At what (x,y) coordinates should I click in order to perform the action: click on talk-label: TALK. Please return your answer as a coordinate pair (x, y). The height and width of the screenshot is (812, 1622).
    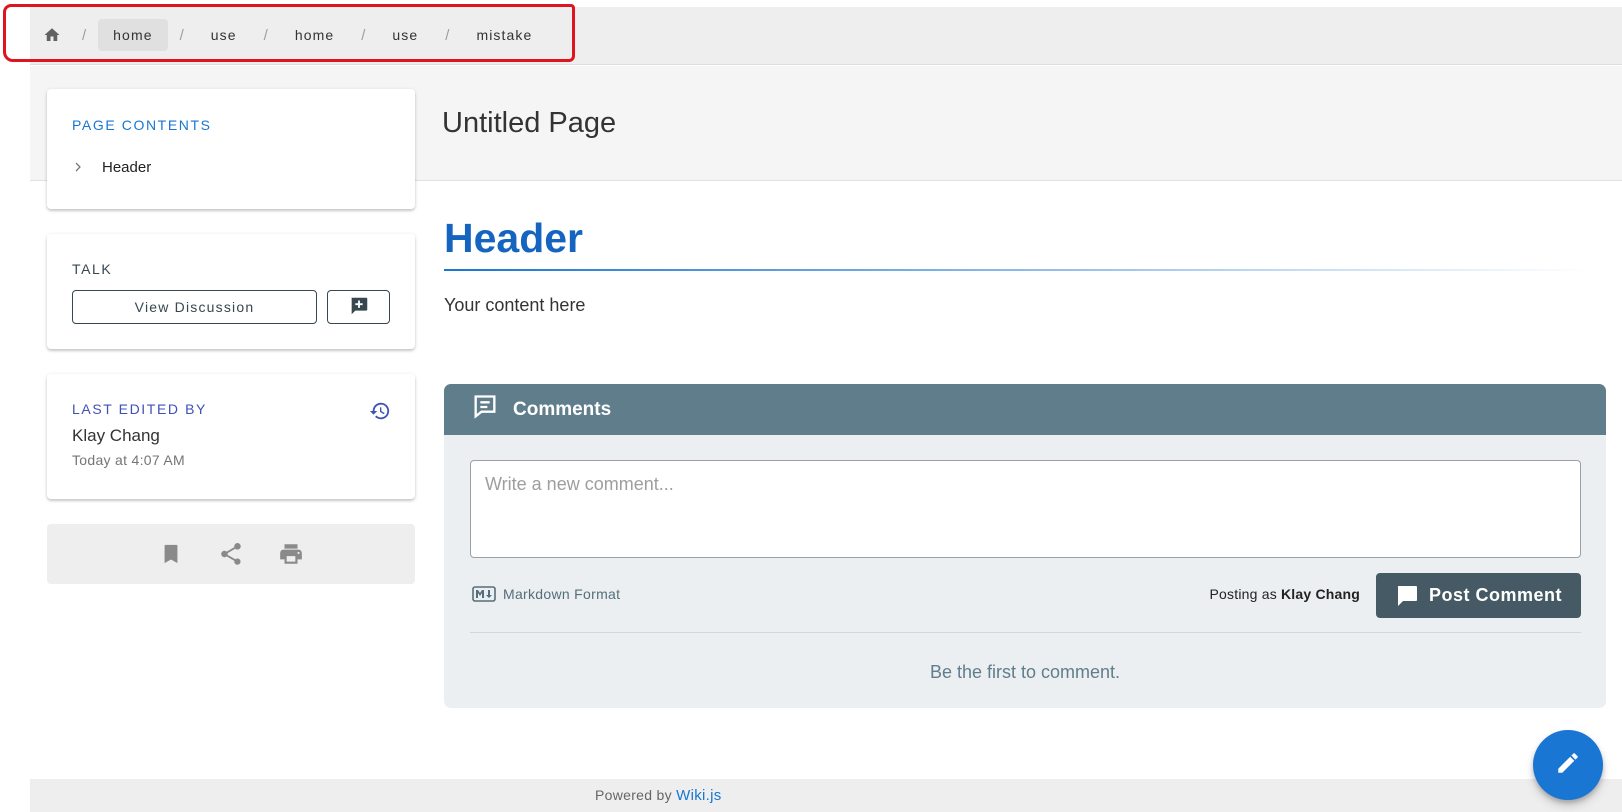
    Looking at the image, I should click on (92, 269).